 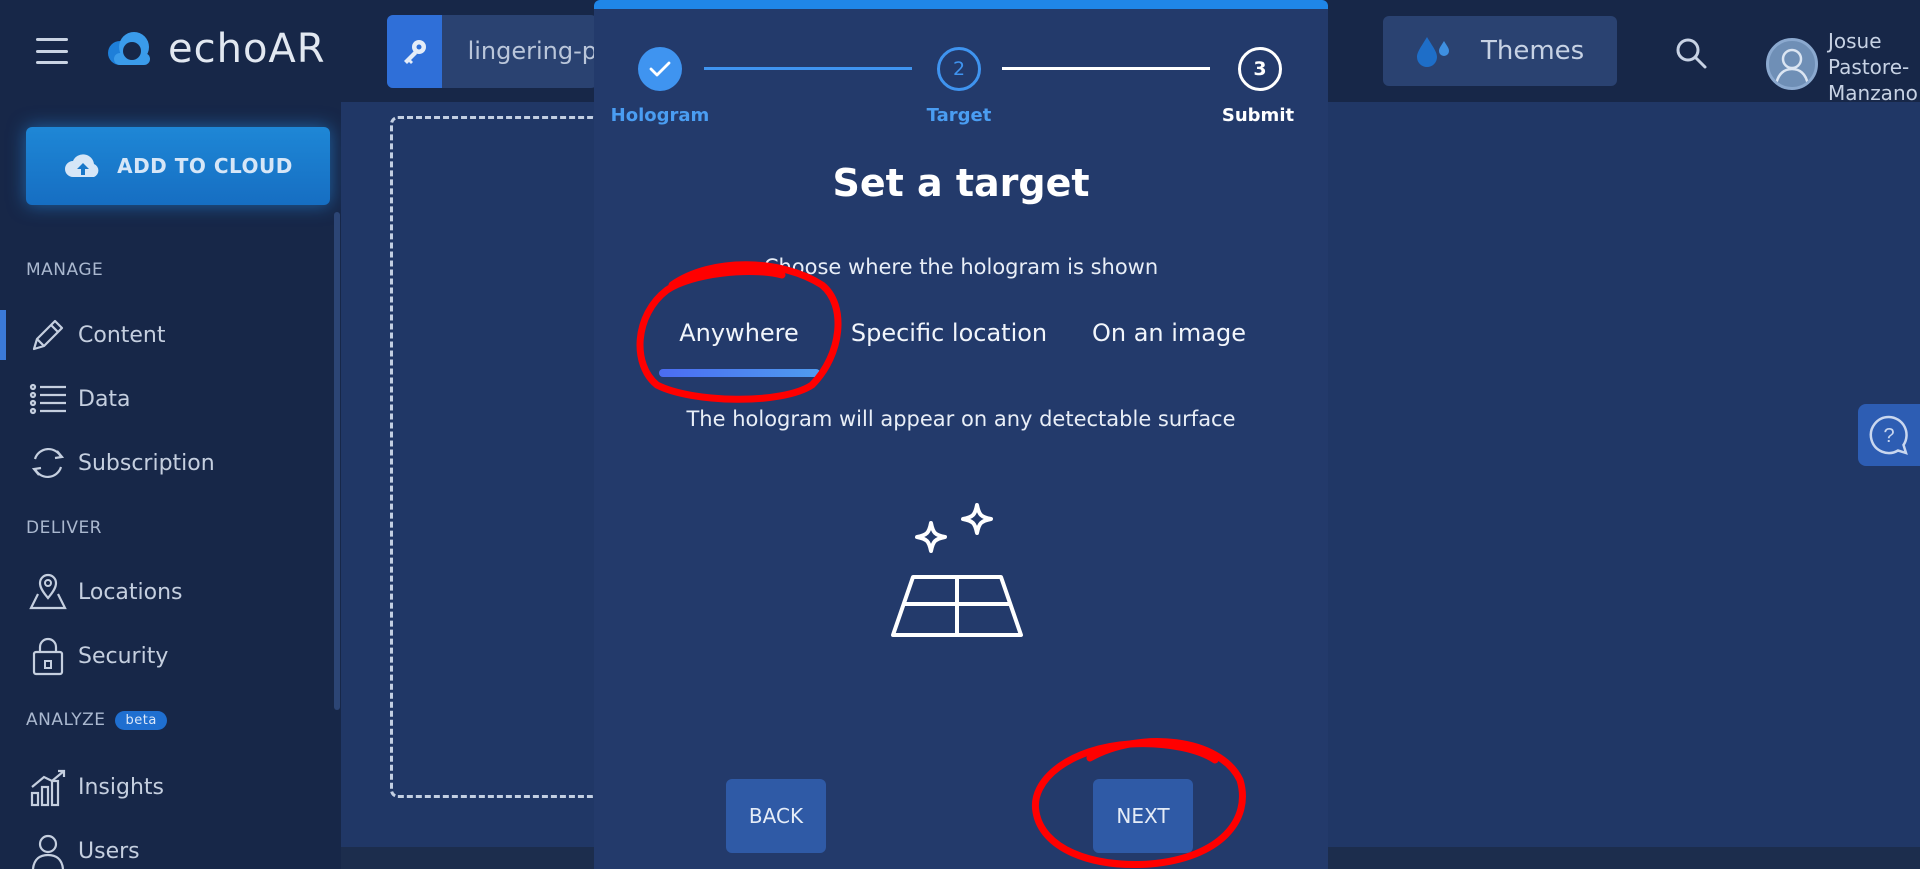 I want to click on user-avatar, so click(x=1792, y=64).